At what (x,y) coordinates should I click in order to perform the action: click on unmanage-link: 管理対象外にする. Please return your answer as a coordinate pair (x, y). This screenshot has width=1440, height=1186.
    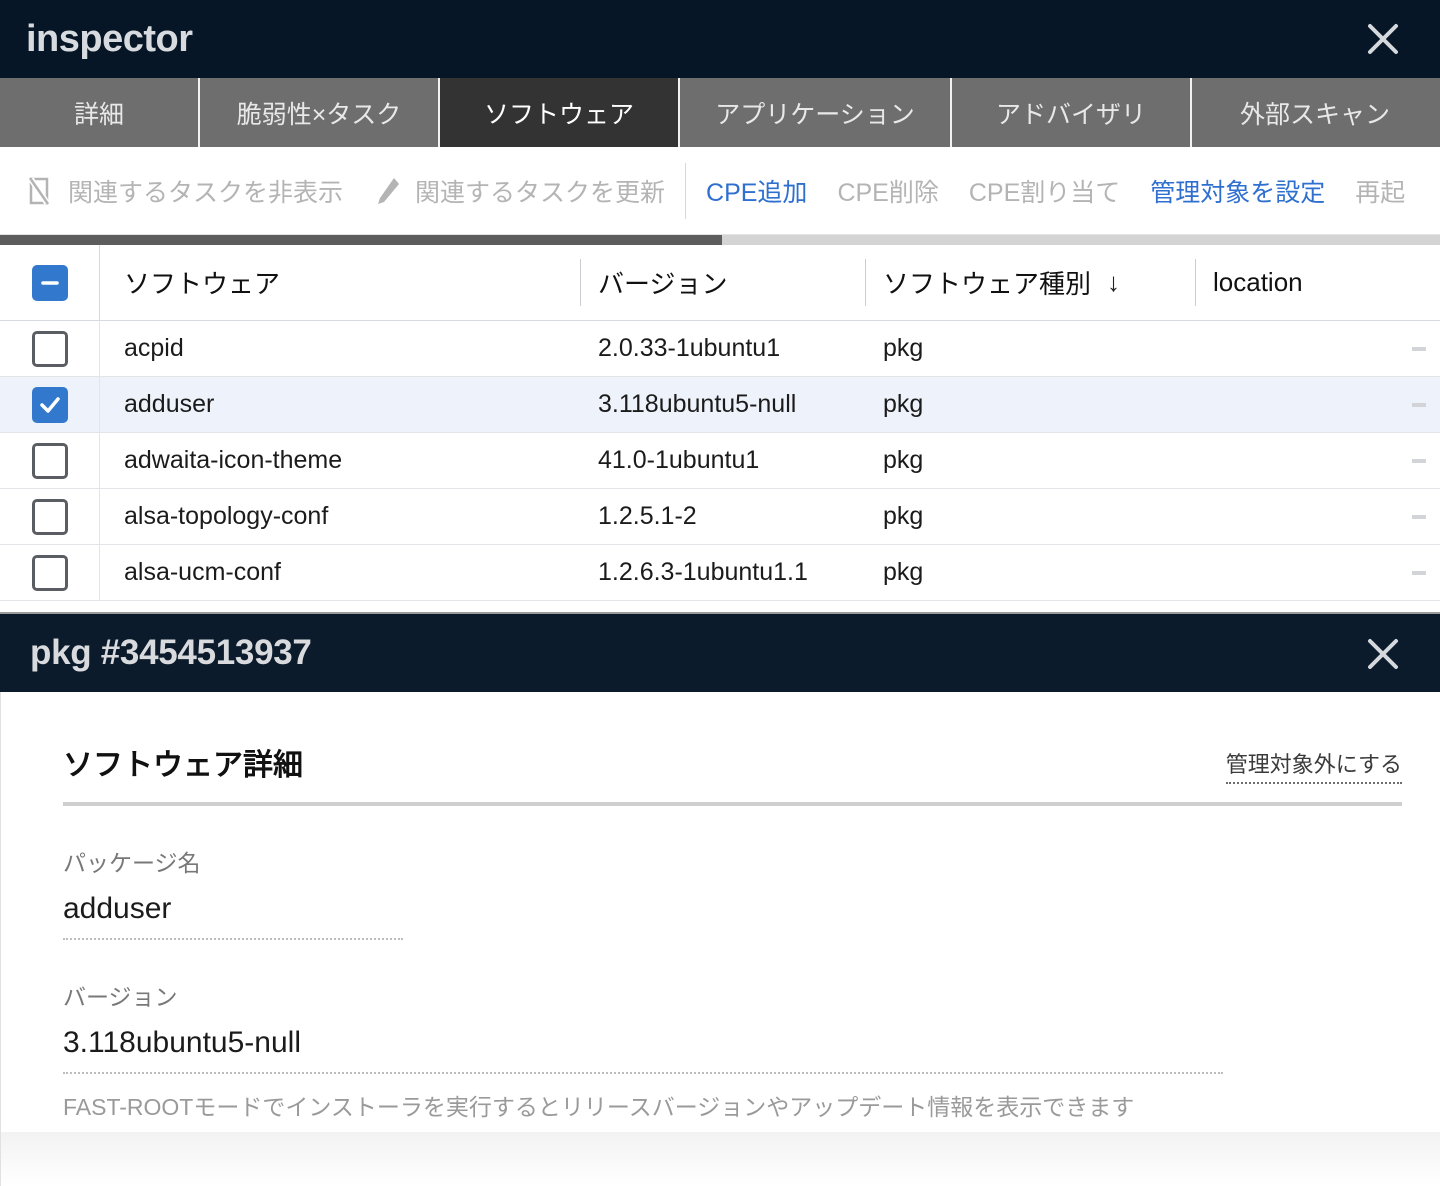
    Looking at the image, I should click on (1313, 765).